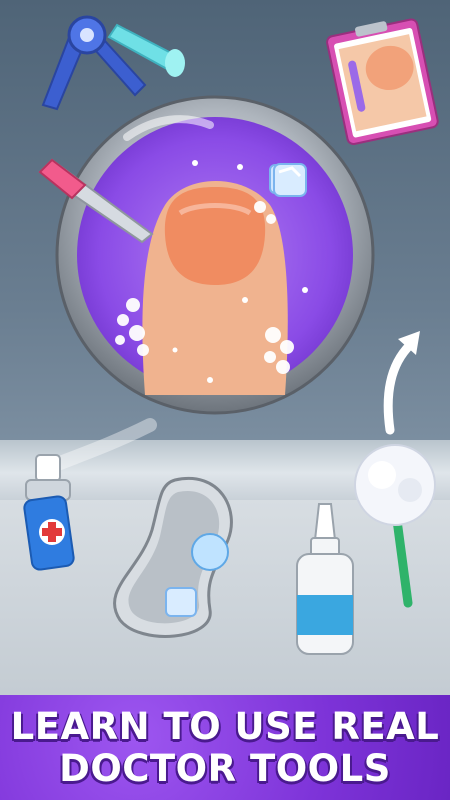 The width and height of the screenshot is (450, 800). What do you see at coordinates (290, 180) in the screenshot?
I see `ice-cube-icon` at bounding box center [290, 180].